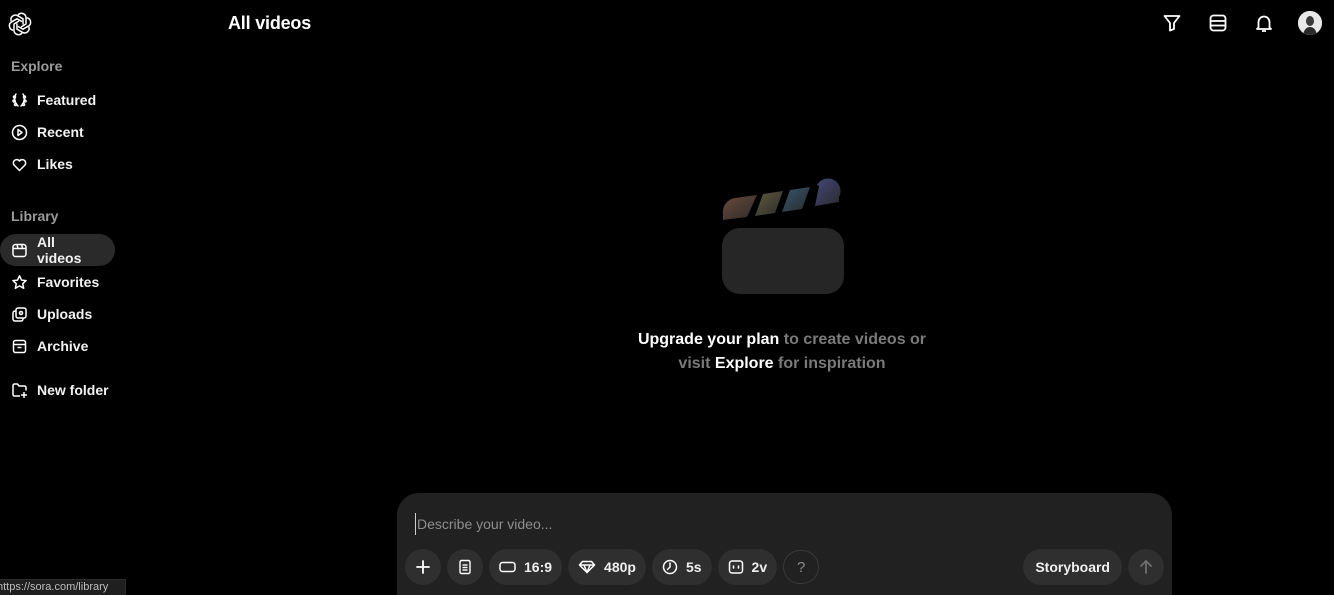 Image resolution: width=1334 pixels, height=595 pixels. Describe the element at coordinates (829, 363) in the screenshot. I see `empty-text-fragment: for inspiration` at that location.